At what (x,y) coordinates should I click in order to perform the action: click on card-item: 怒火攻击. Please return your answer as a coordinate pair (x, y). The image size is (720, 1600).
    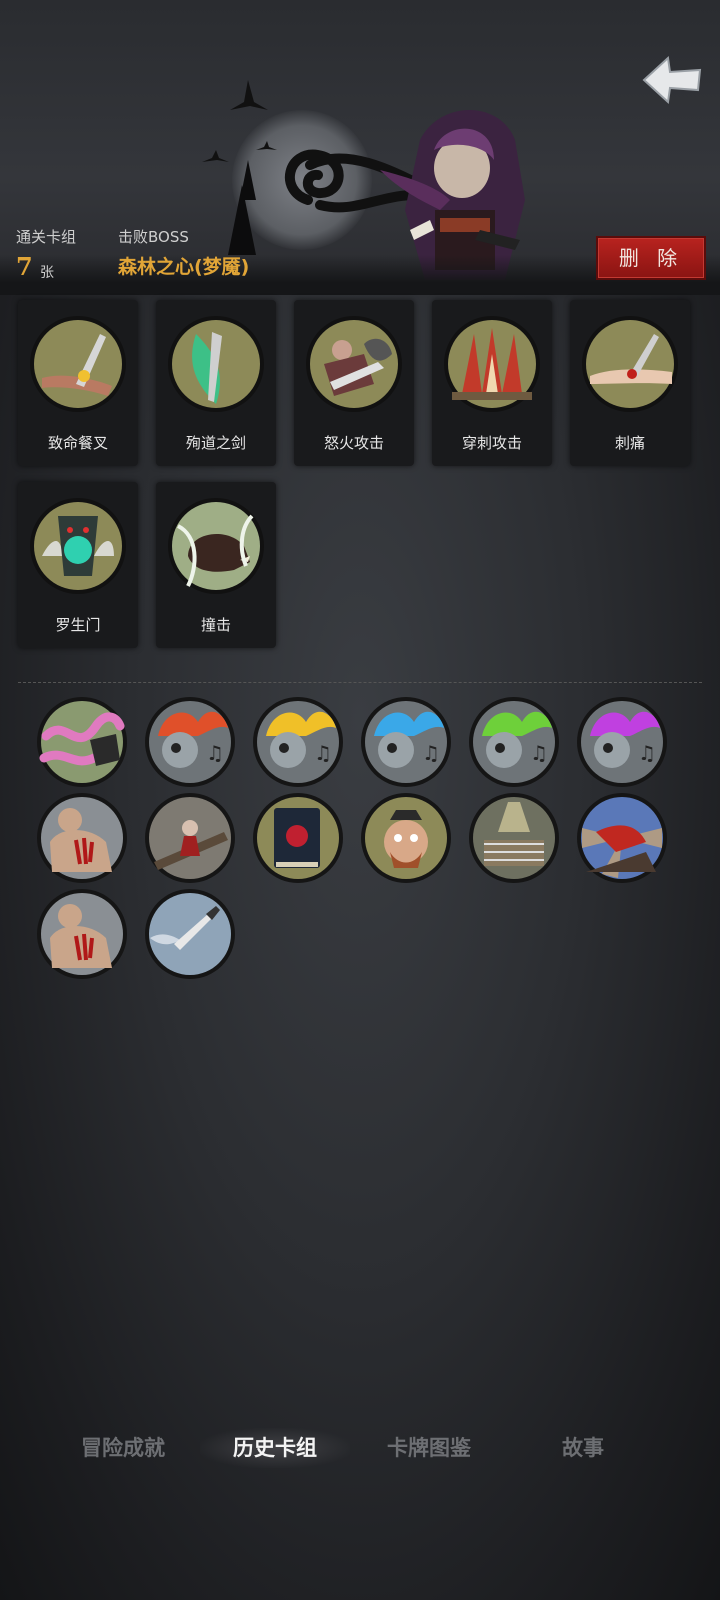
    Looking at the image, I should click on (354, 383).